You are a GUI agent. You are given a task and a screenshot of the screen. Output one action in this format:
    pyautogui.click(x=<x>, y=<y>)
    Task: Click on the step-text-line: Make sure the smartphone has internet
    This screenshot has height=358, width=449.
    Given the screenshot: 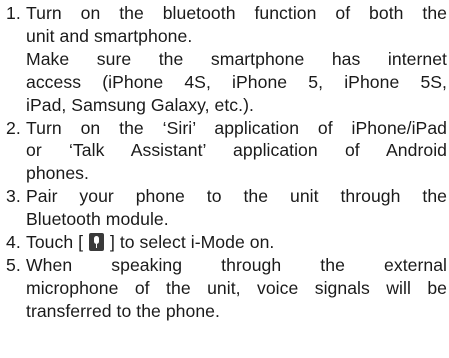 What is the action you would take?
    pyautogui.click(x=236, y=58)
    